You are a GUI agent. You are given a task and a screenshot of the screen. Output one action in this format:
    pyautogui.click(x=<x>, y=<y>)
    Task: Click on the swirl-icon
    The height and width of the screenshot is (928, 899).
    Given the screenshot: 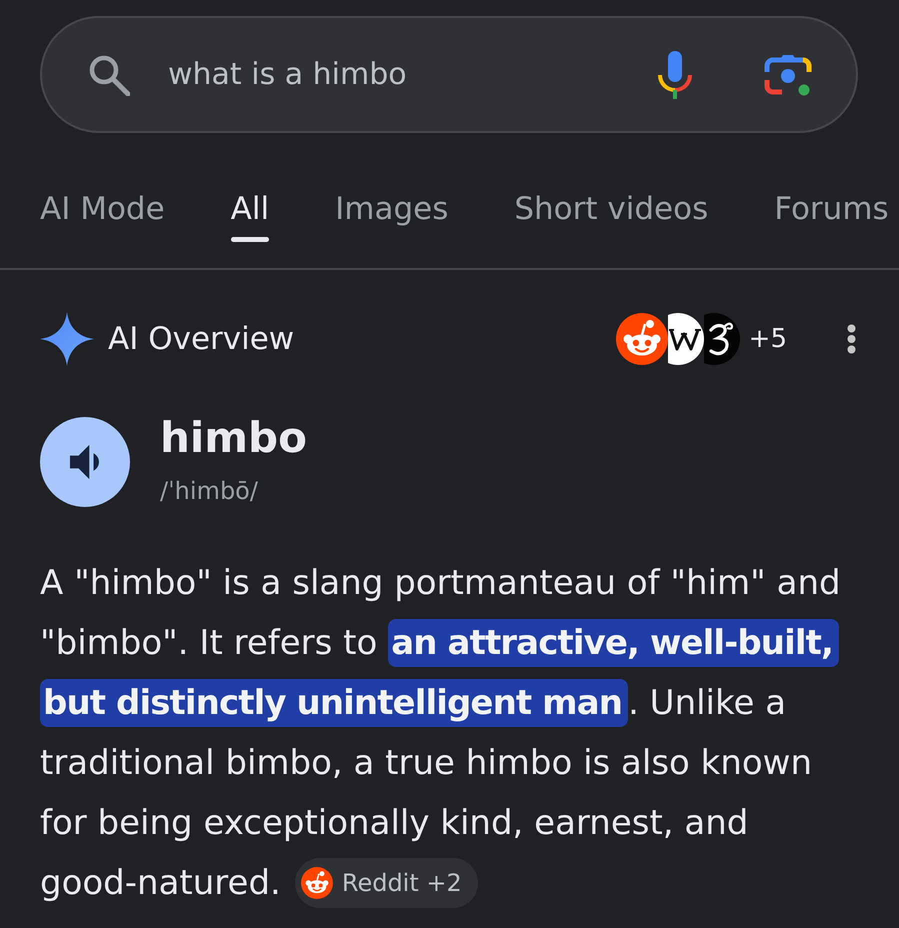 What is the action you would take?
    pyautogui.click(x=722, y=339)
    